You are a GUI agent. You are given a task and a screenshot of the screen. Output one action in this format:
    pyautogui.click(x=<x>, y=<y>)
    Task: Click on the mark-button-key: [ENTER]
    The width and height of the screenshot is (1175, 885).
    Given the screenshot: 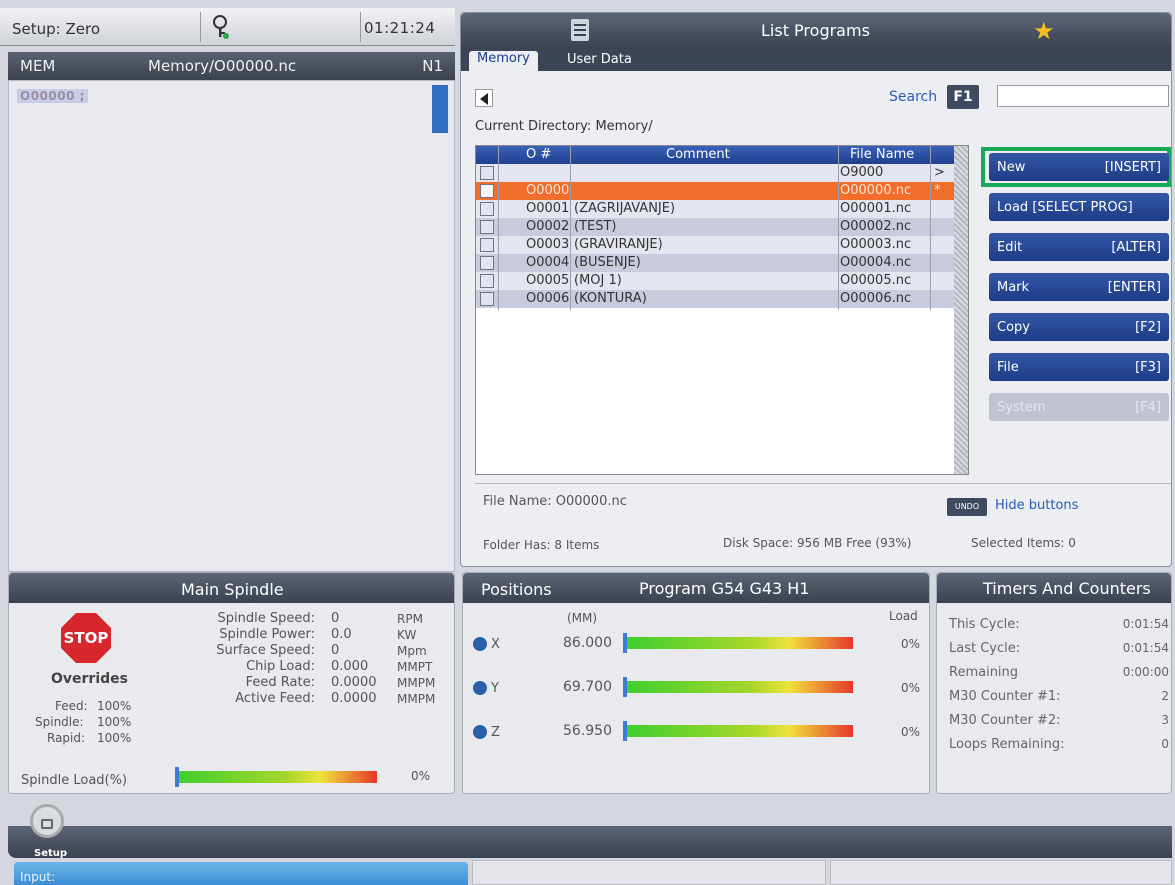 What is the action you would take?
    pyautogui.click(x=1134, y=287)
    